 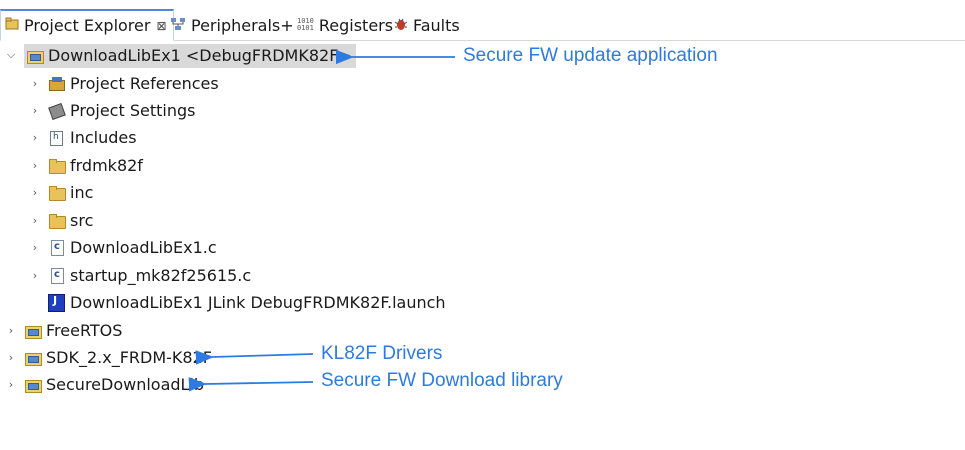 What do you see at coordinates (442, 380) in the screenshot?
I see `annotation-secure-fw-download: Secure FW Download library` at bounding box center [442, 380].